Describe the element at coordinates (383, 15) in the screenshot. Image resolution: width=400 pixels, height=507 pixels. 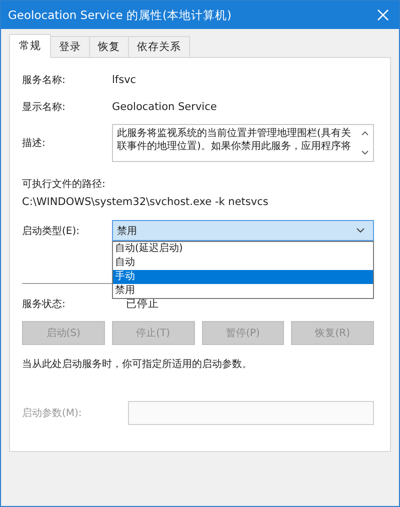
I see `close-icon` at that location.